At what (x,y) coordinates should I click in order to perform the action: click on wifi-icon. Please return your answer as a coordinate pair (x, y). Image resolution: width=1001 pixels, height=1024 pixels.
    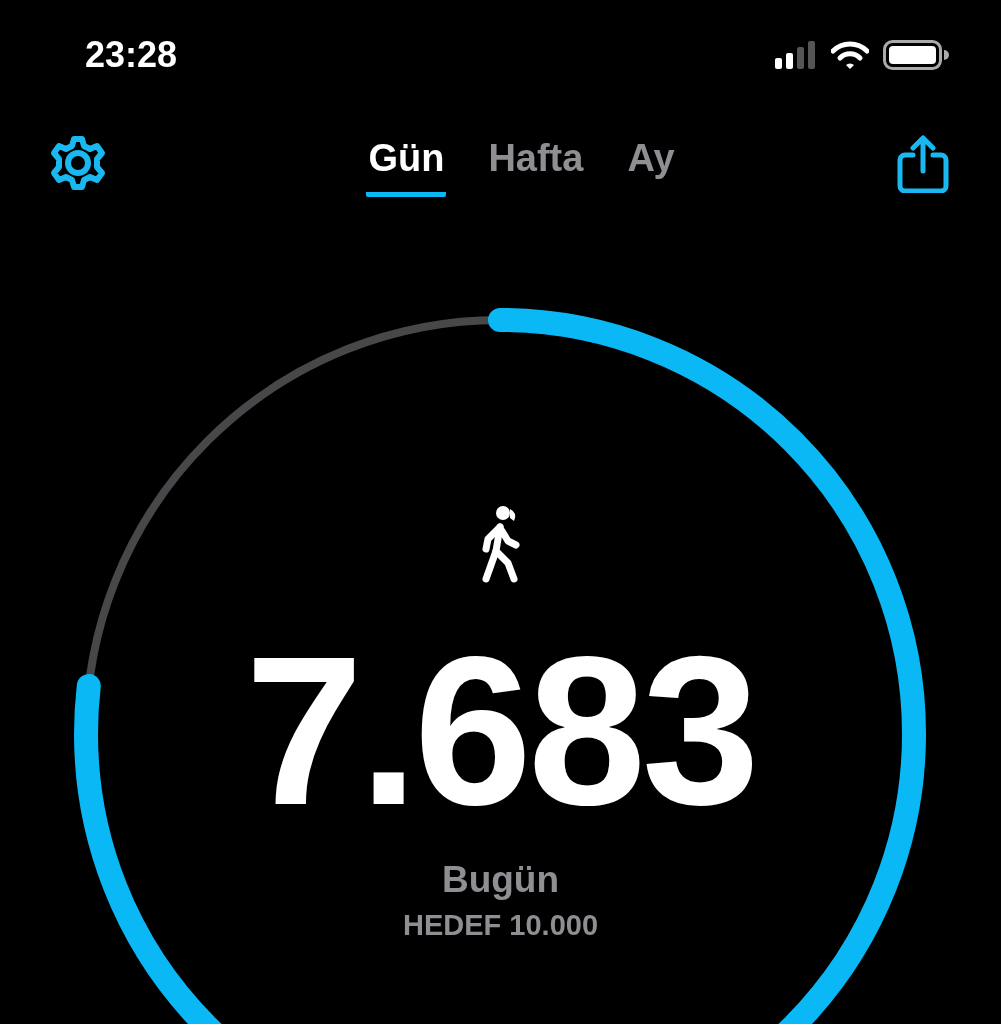
    Looking at the image, I should click on (850, 55).